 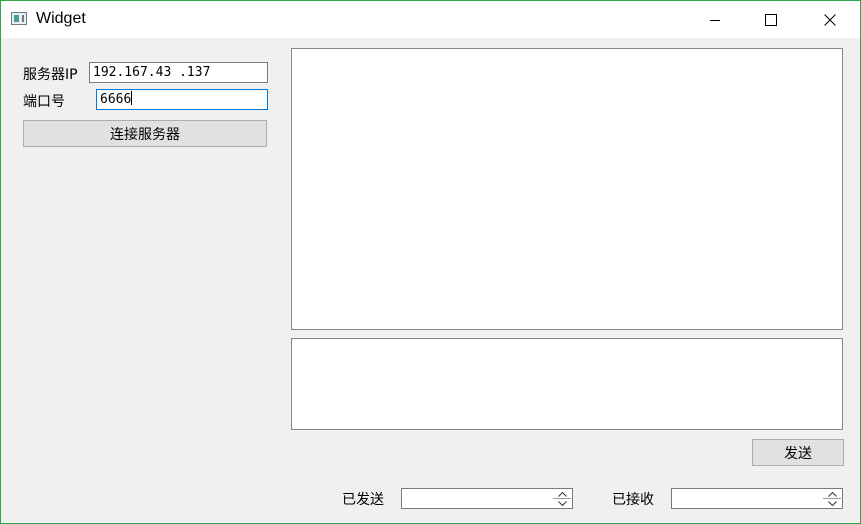 What do you see at coordinates (430, 19) in the screenshot?
I see `title-bar: Widget` at bounding box center [430, 19].